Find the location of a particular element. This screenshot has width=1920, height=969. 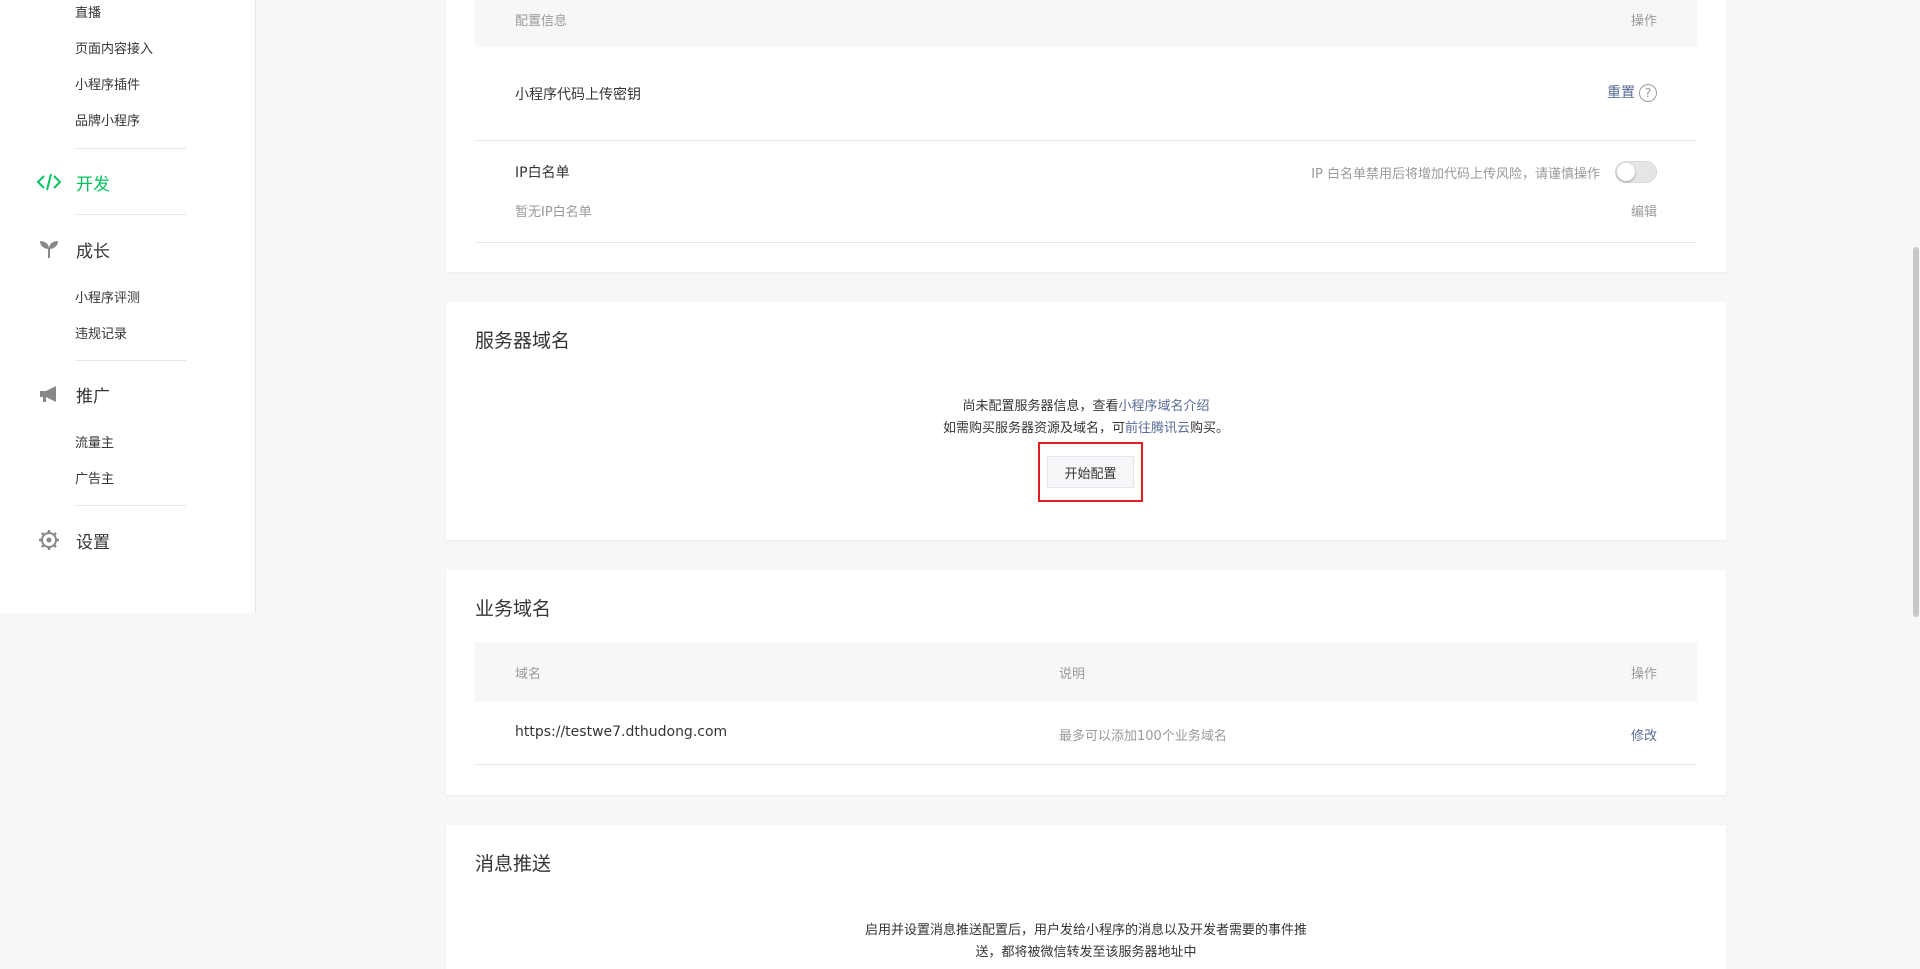

sidebar-item-page-content: 页面内容接入 is located at coordinates (114, 50).